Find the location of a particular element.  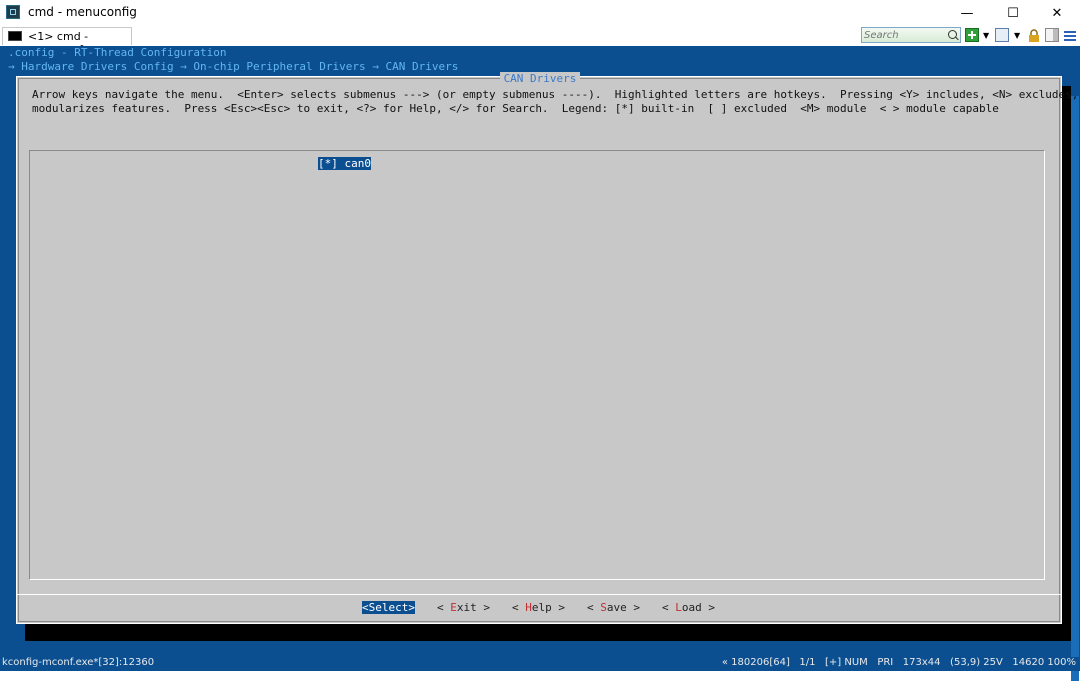

help-button: < Help > is located at coordinates (538, 607).